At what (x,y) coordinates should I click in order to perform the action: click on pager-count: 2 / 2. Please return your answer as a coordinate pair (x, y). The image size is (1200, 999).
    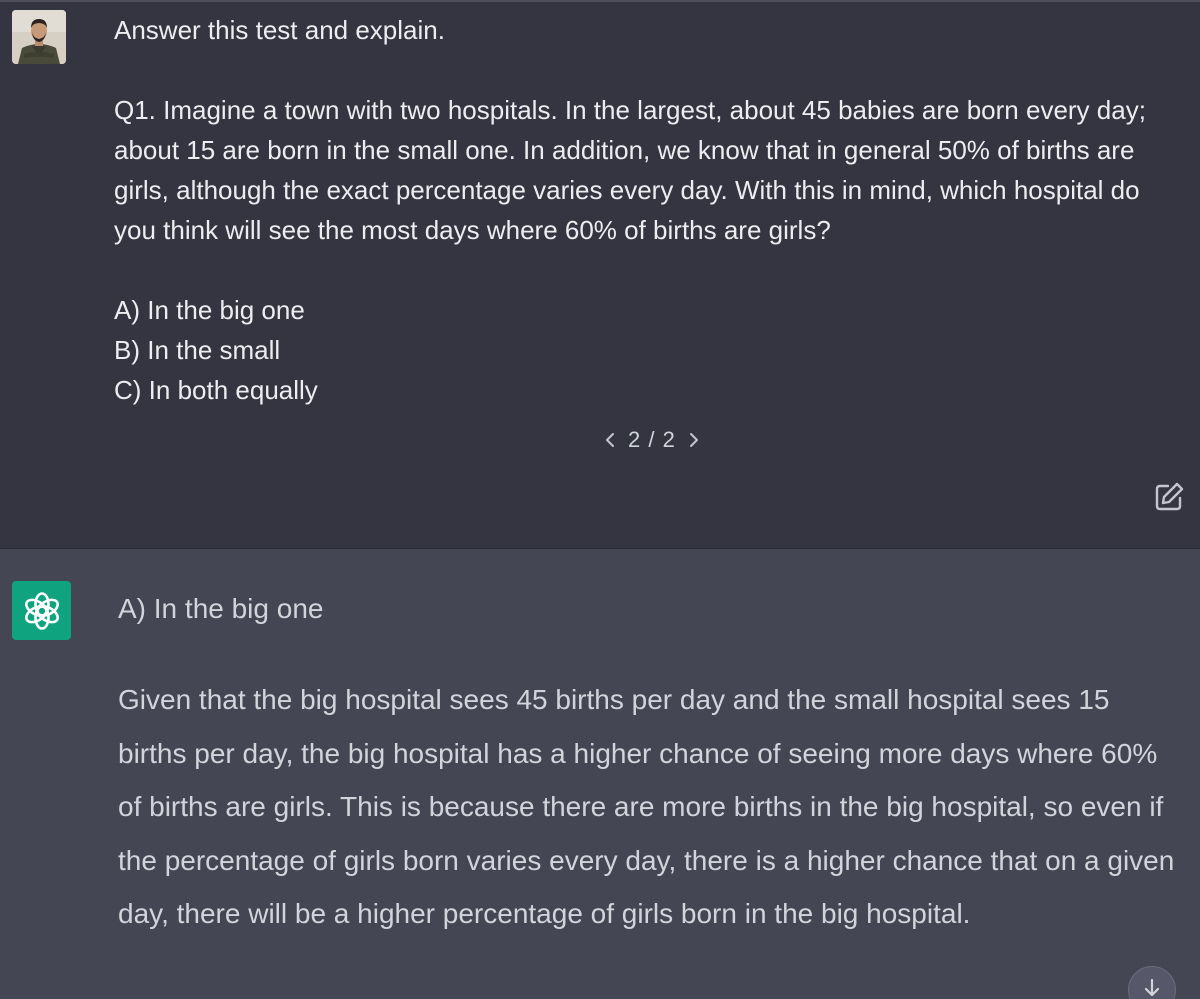
    Looking at the image, I should click on (652, 439).